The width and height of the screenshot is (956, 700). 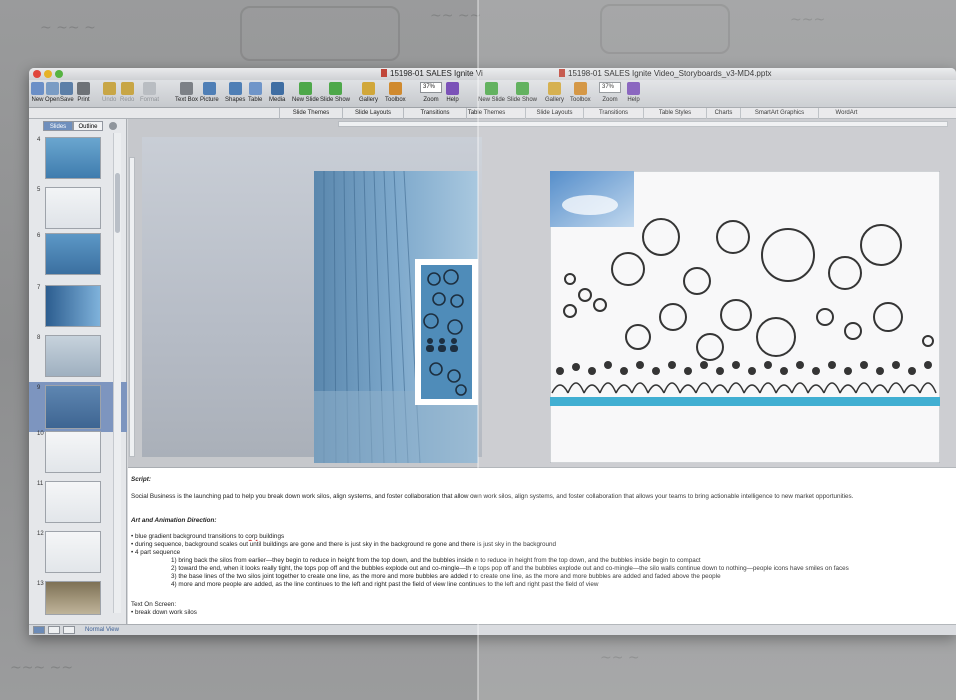 What do you see at coordinates (109, 88) in the screenshot?
I see `undo-icon` at bounding box center [109, 88].